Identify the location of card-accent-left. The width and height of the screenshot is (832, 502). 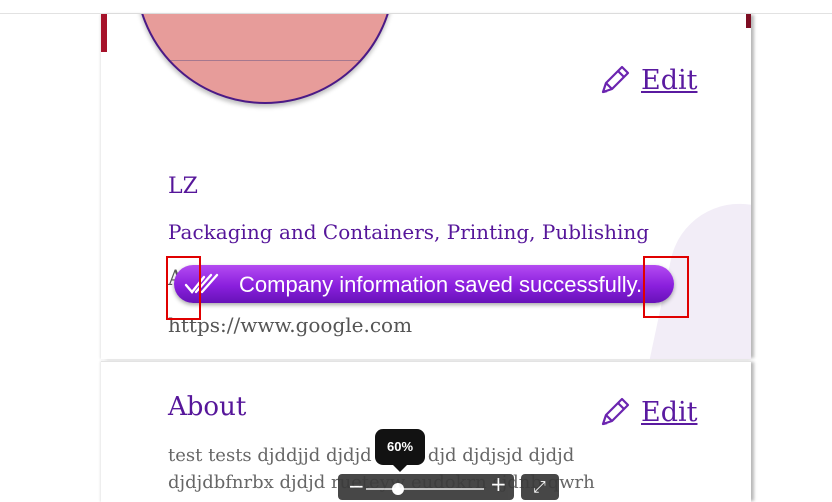
(104, 33).